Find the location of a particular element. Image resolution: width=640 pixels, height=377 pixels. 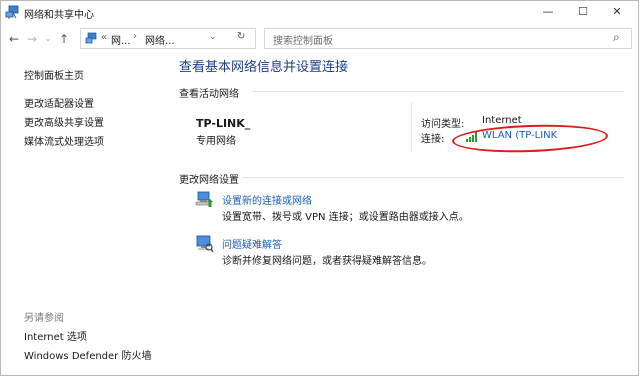

access-type-value: Internet is located at coordinates (502, 120).